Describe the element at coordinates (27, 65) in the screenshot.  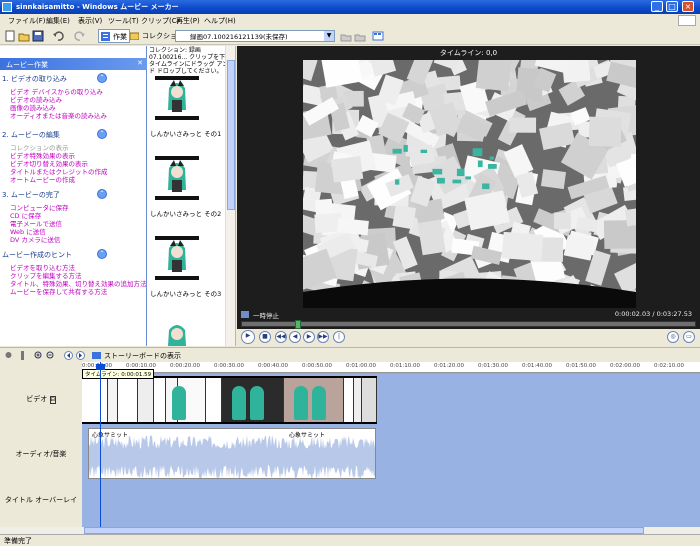
I see `task-pane-title: ムービー作業` at that location.